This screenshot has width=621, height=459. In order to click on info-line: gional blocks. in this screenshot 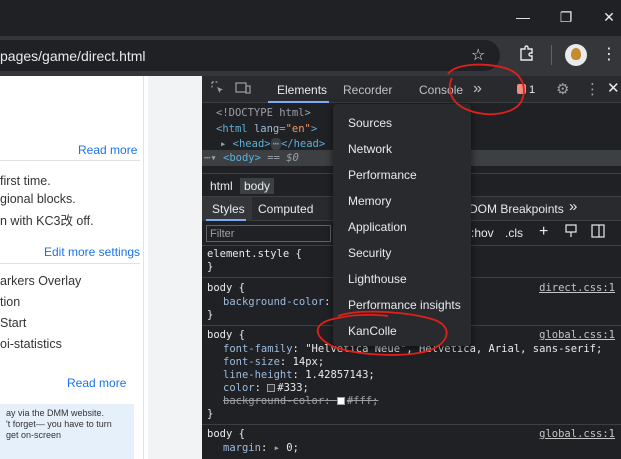, I will do `click(38, 199)`.